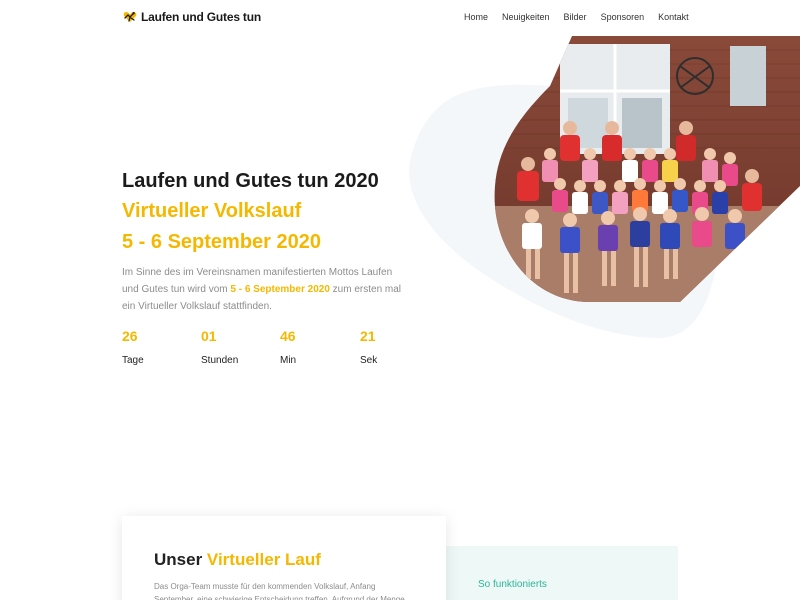 The image size is (800, 600). What do you see at coordinates (180, 559) in the screenshot?
I see `virtual-run-title-plain: Unser` at bounding box center [180, 559].